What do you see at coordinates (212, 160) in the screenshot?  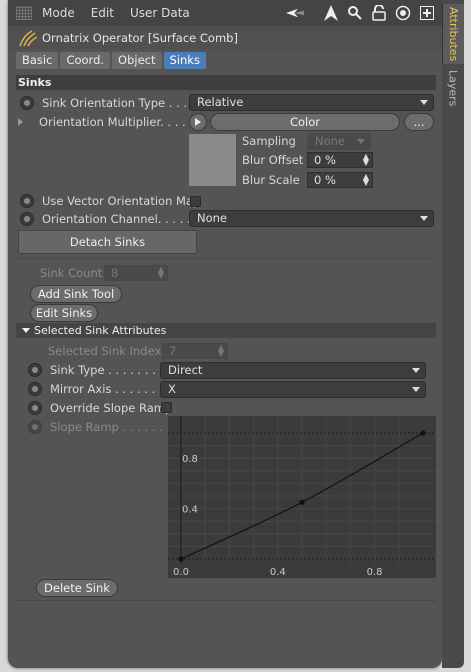 I see `texture-preview` at bounding box center [212, 160].